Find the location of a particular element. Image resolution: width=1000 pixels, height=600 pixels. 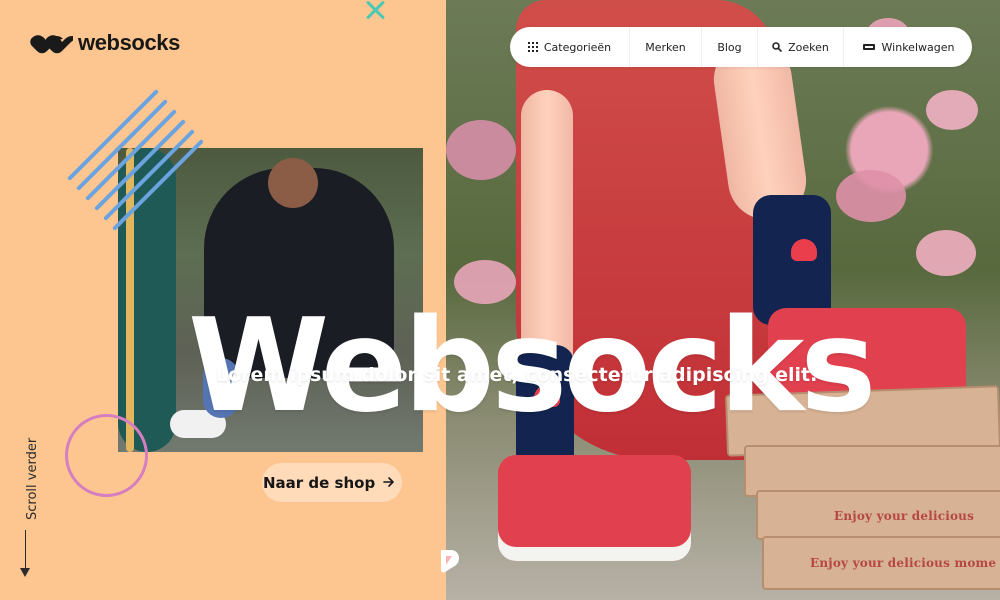

nav-search: Zoeken is located at coordinates (801, 47).